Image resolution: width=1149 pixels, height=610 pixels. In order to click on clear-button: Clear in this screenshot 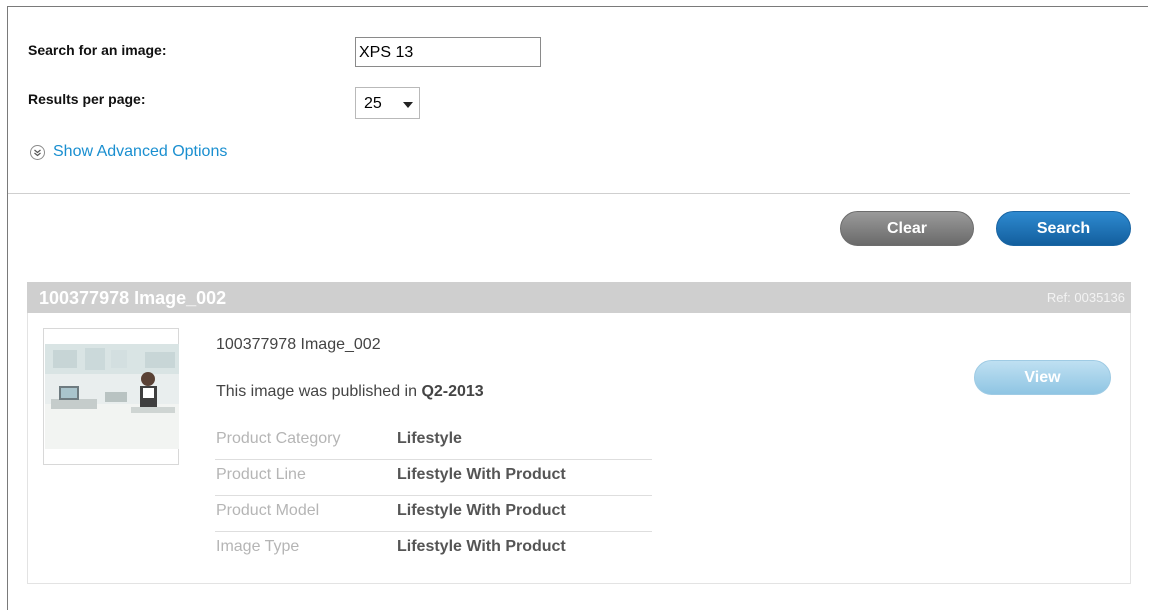, I will do `click(907, 228)`.